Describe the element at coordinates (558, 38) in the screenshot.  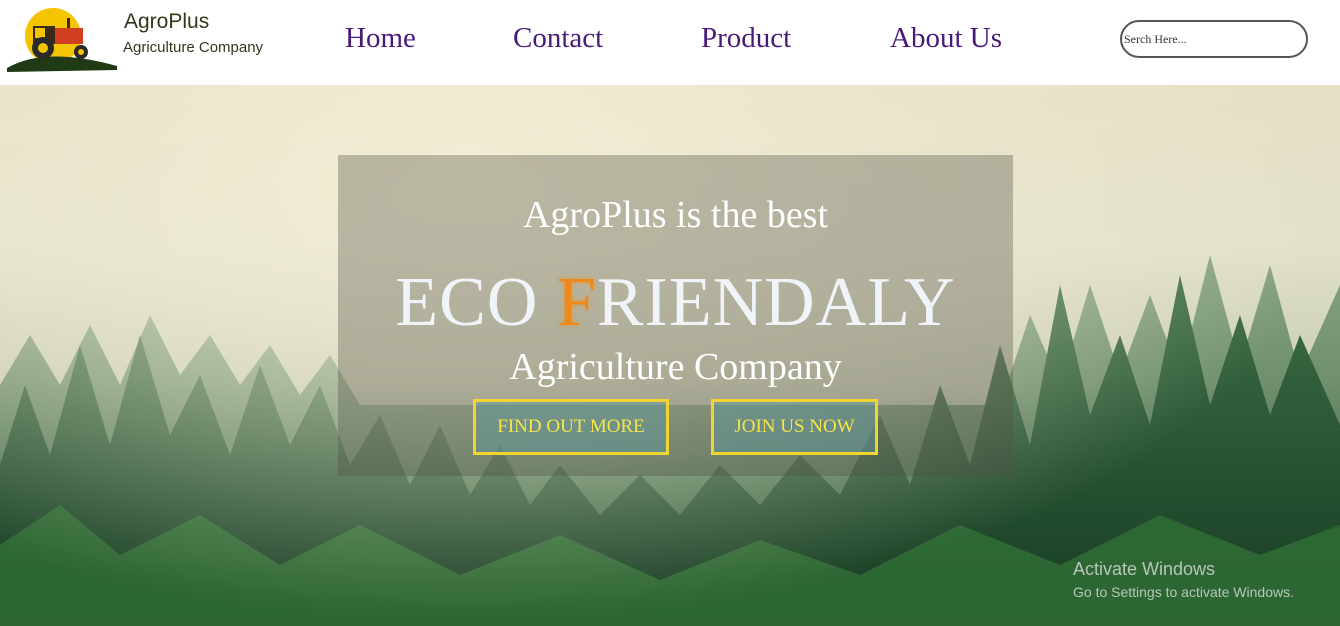
I see `nav-contact-link: Contact` at that location.